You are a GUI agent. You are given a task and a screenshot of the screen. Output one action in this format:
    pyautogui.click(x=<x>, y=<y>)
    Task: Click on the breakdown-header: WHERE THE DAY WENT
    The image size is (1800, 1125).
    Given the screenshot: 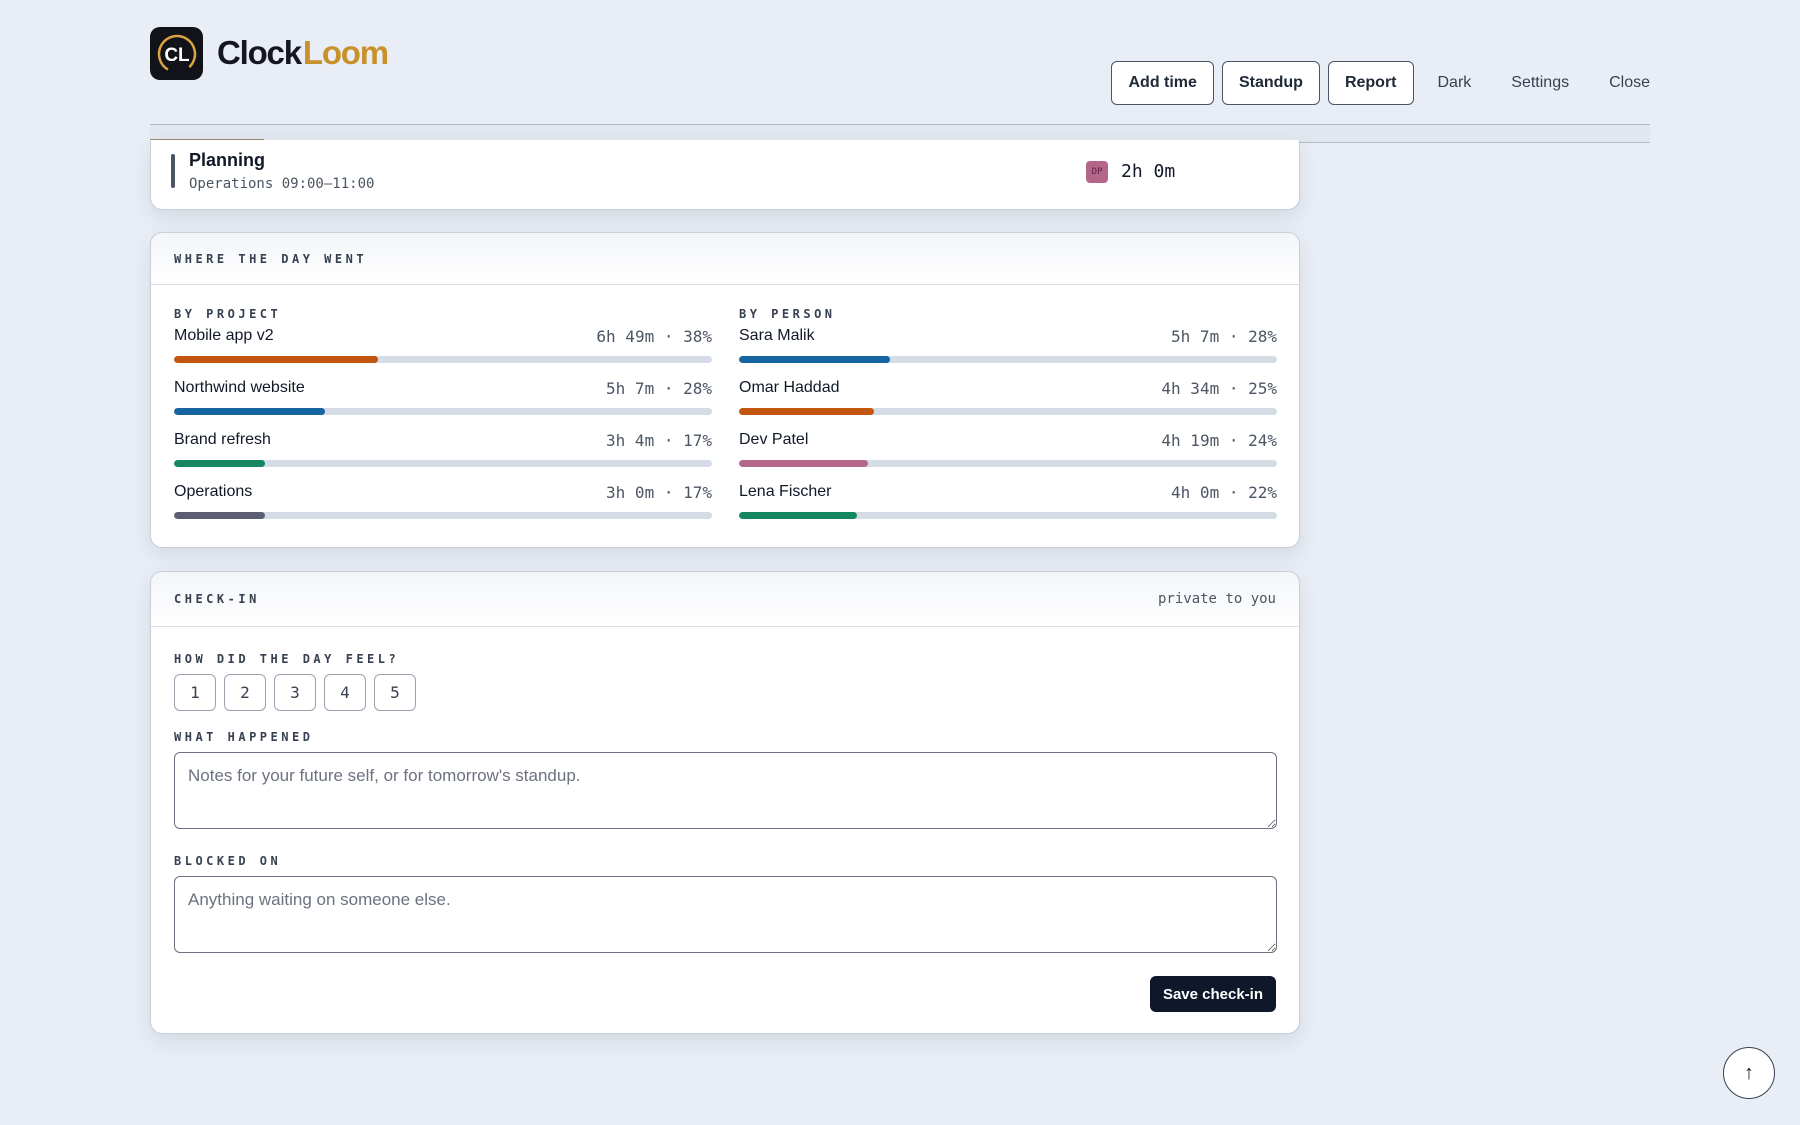 What is the action you would take?
    pyautogui.click(x=725, y=259)
    